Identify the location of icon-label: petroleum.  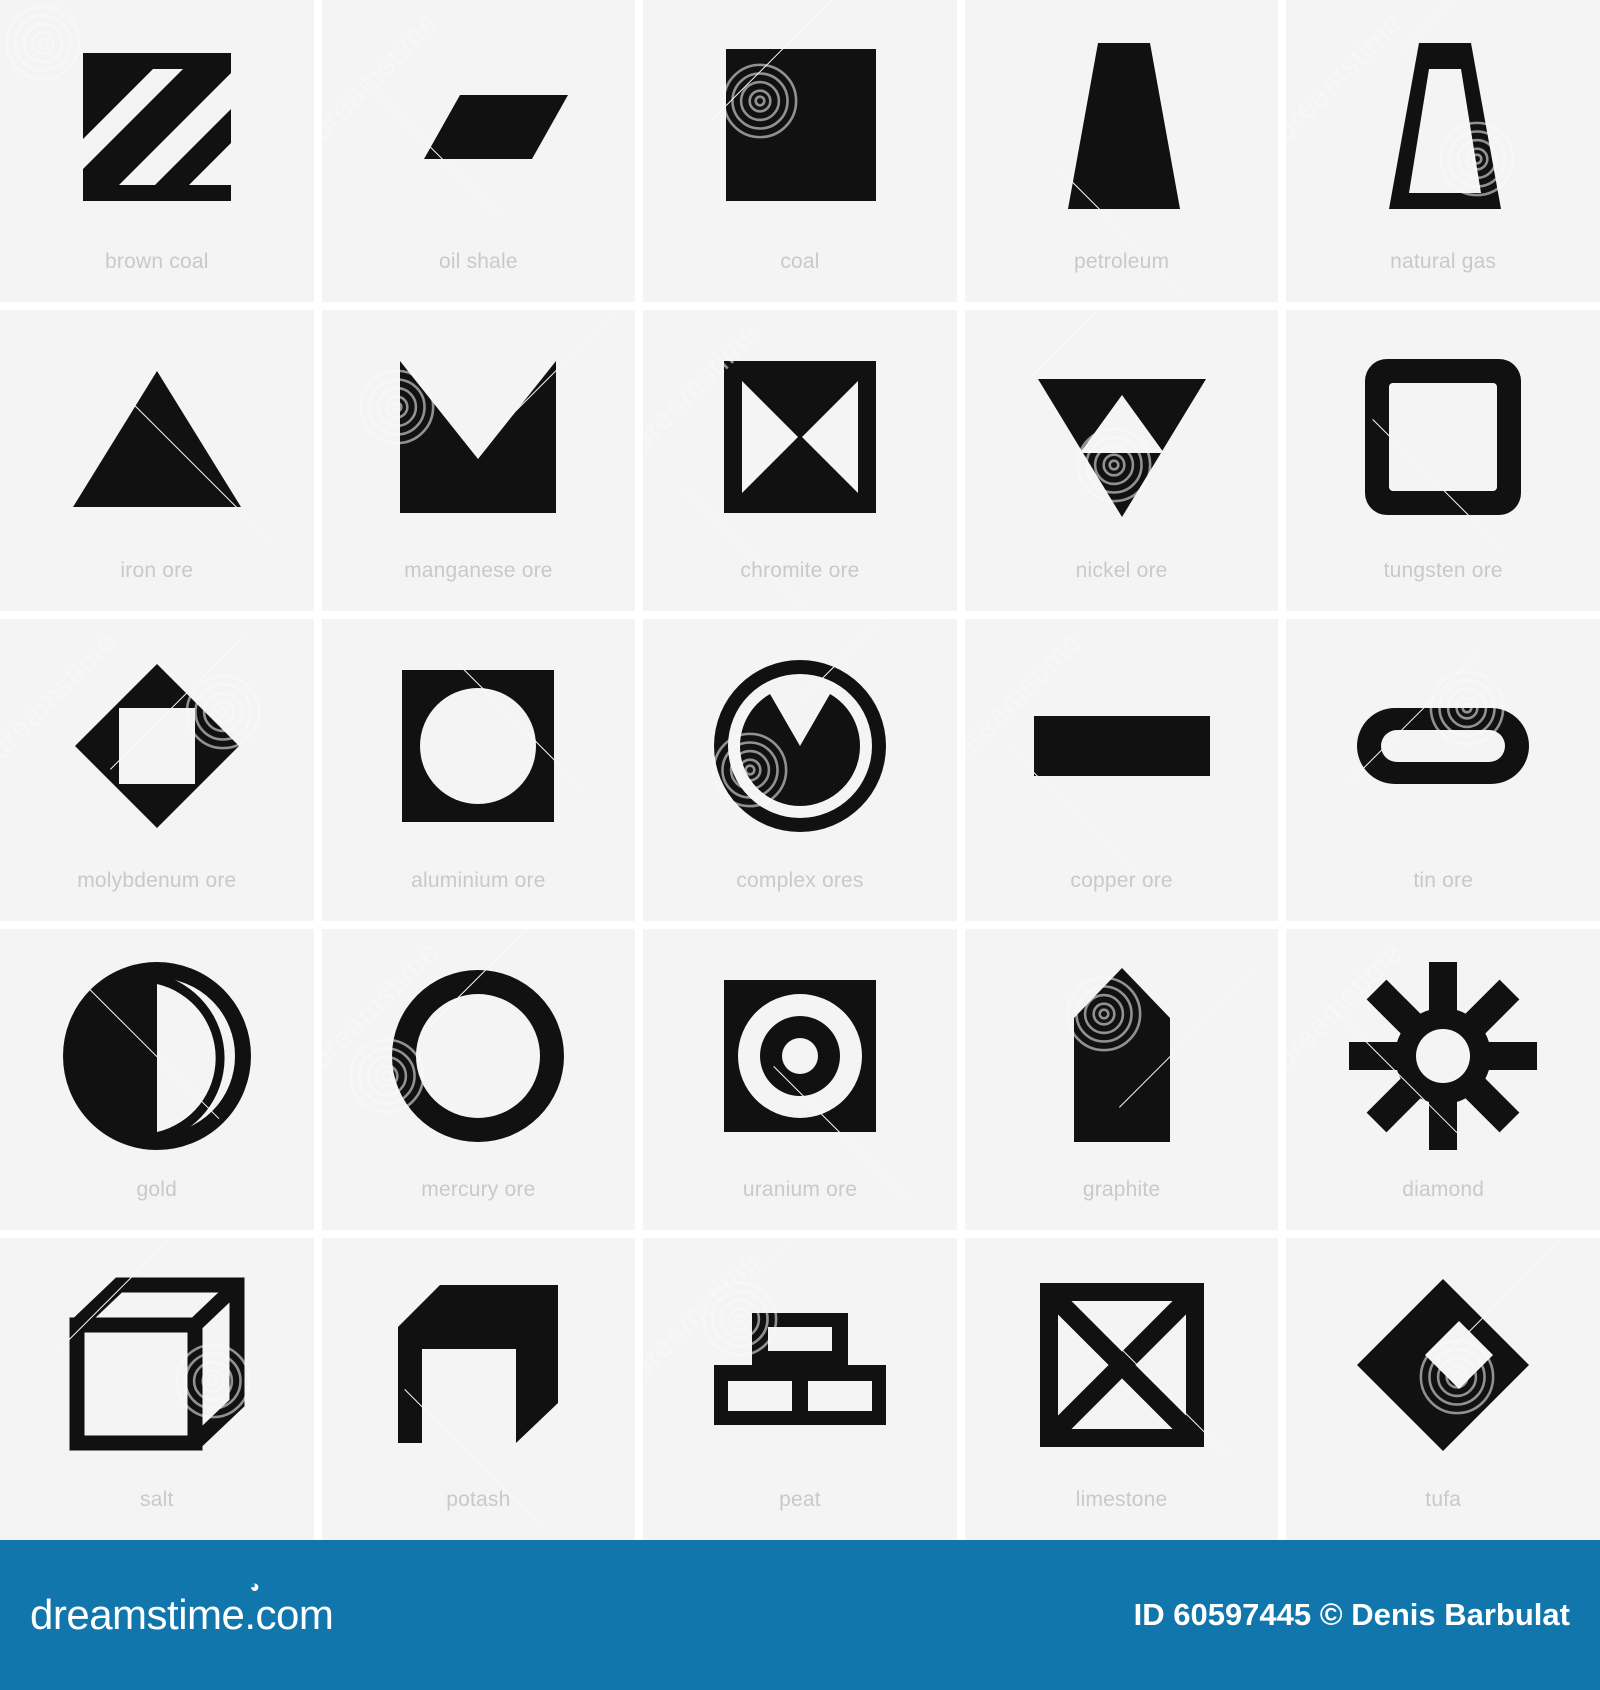
(1122, 261).